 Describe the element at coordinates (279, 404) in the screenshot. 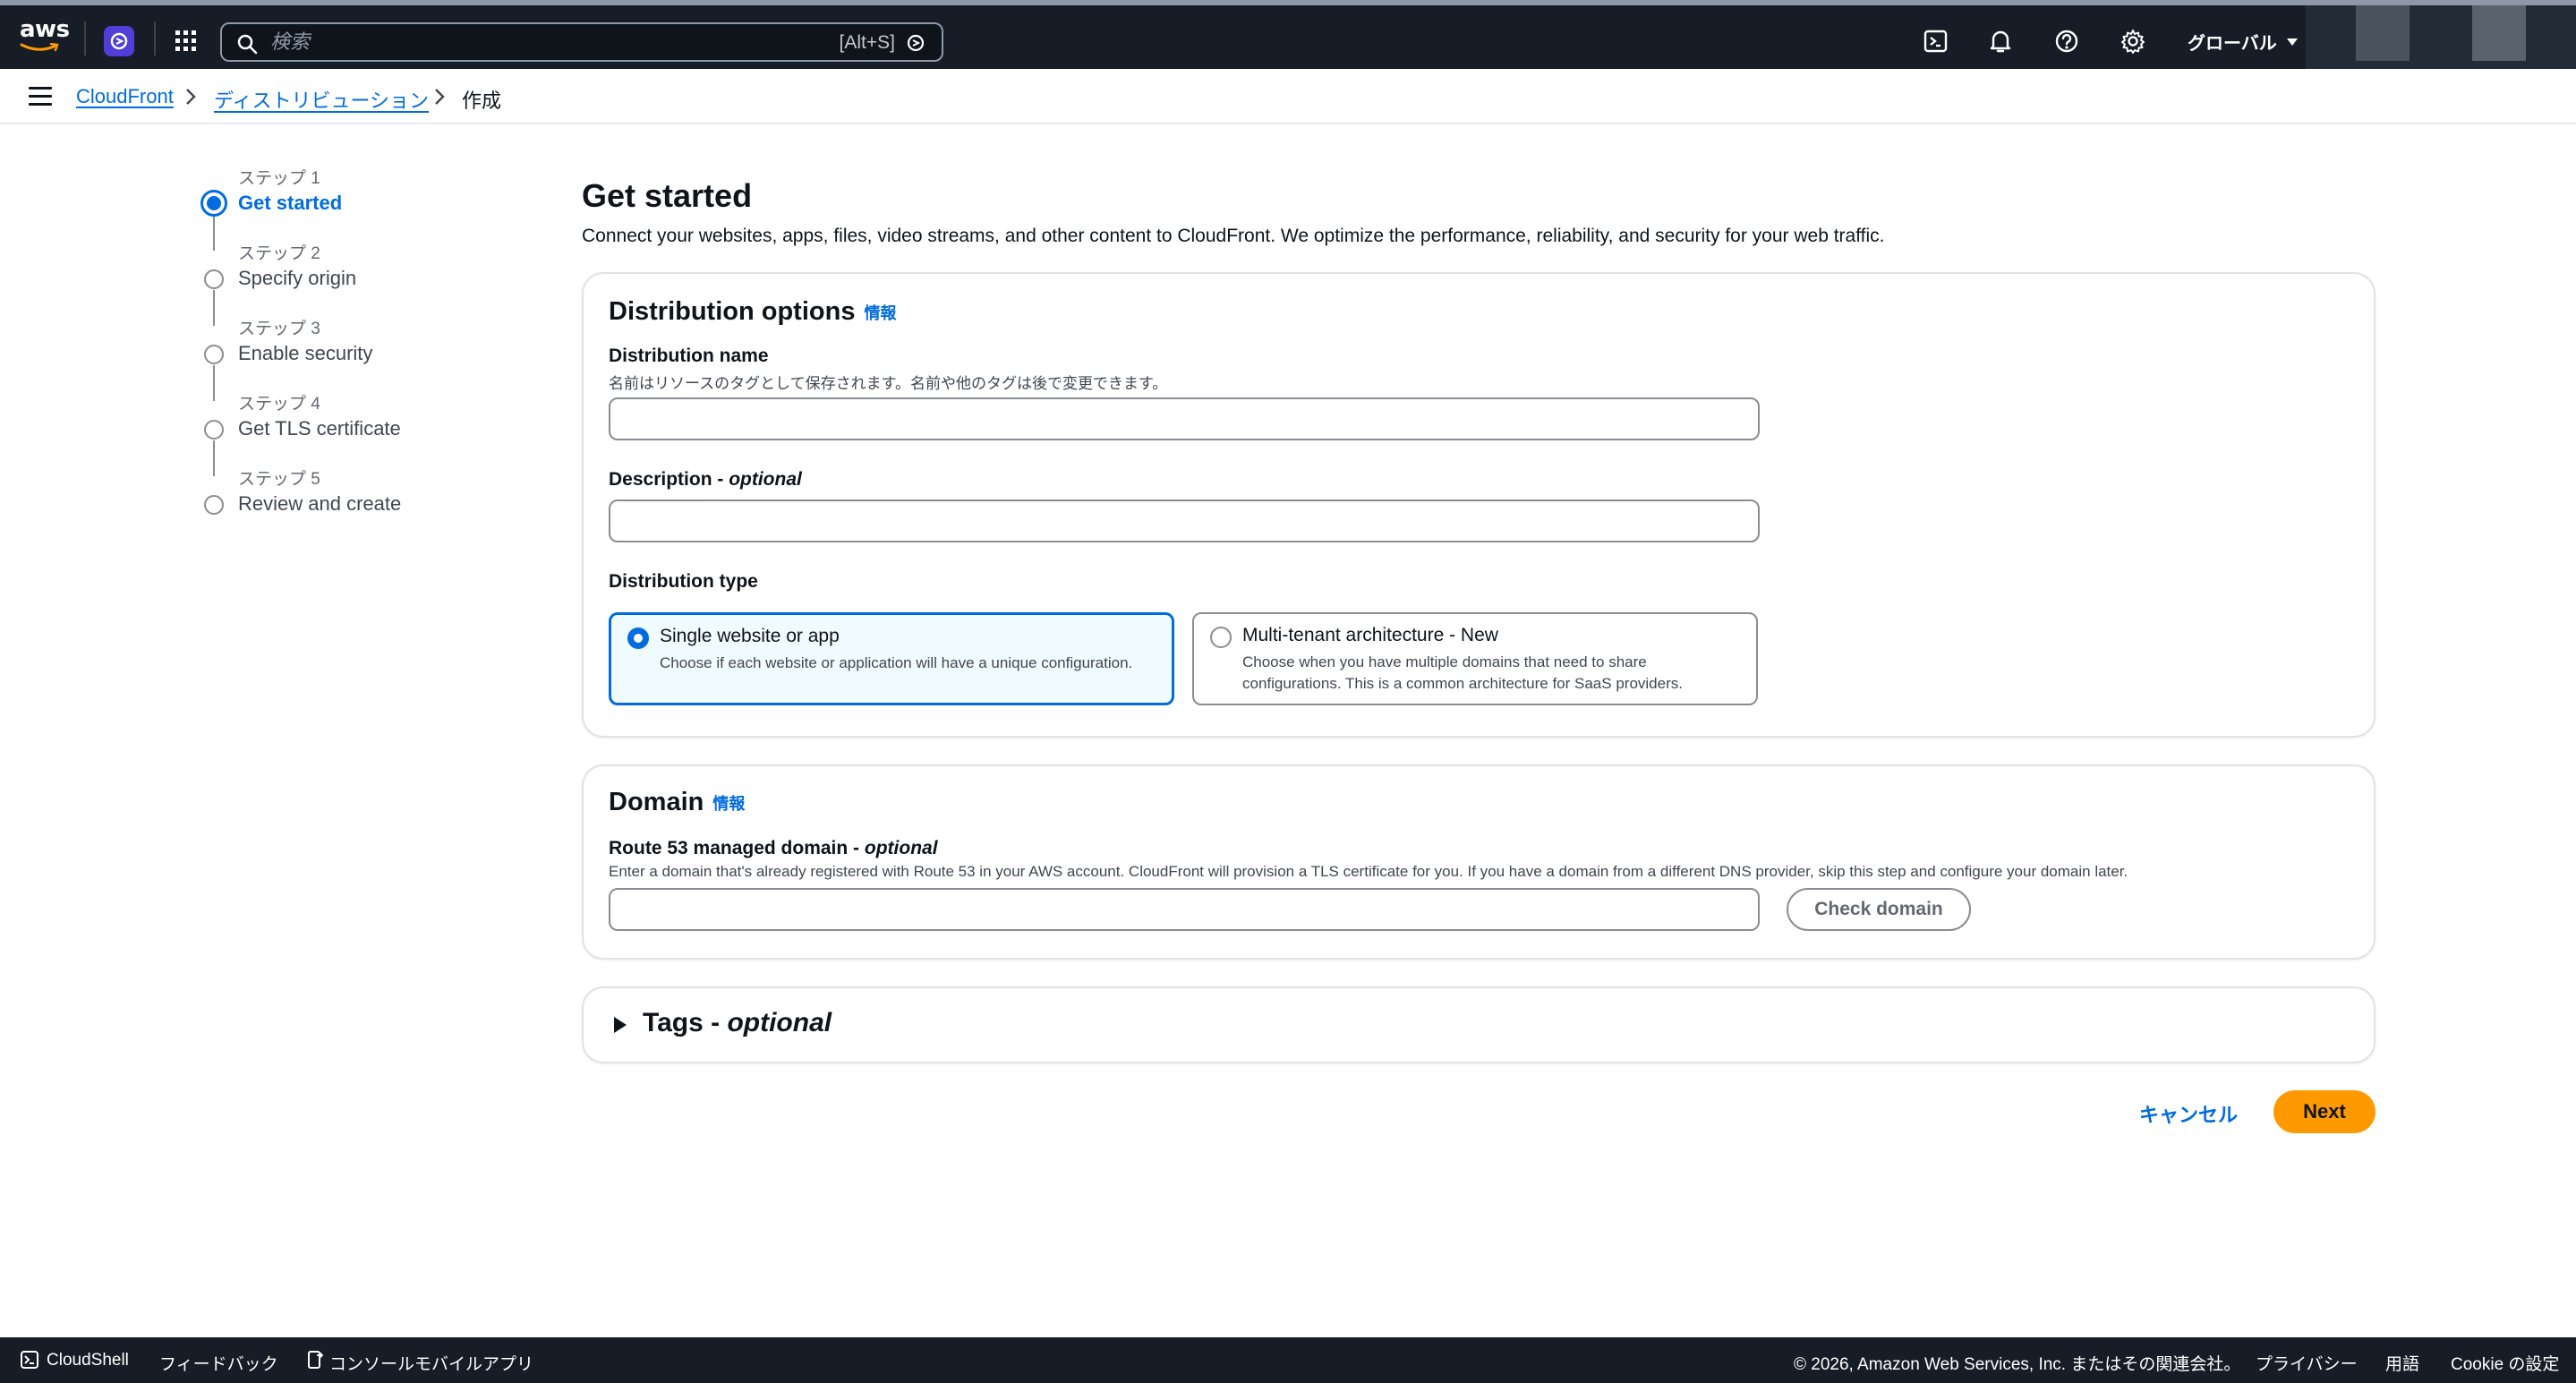

I see `step-number: ステップ 4` at that location.